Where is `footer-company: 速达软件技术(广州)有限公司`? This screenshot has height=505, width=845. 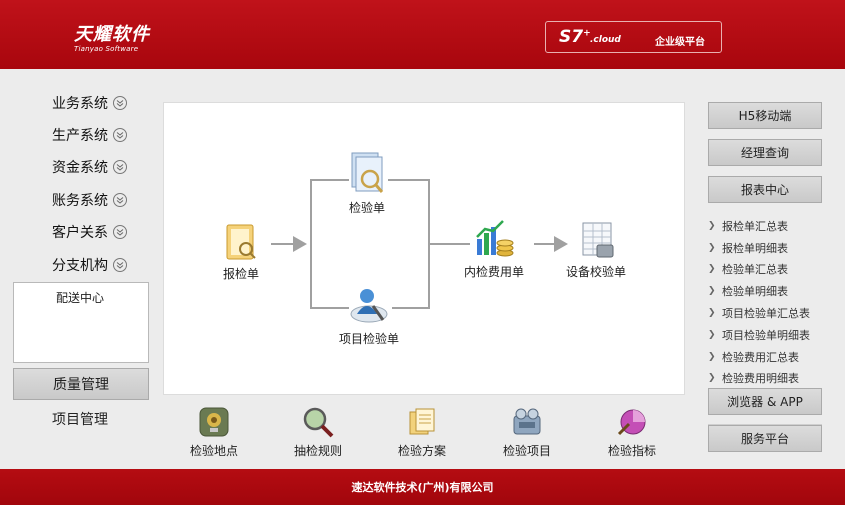 footer-company: 速达软件技术(广州)有限公司 is located at coordinates (422, 487).